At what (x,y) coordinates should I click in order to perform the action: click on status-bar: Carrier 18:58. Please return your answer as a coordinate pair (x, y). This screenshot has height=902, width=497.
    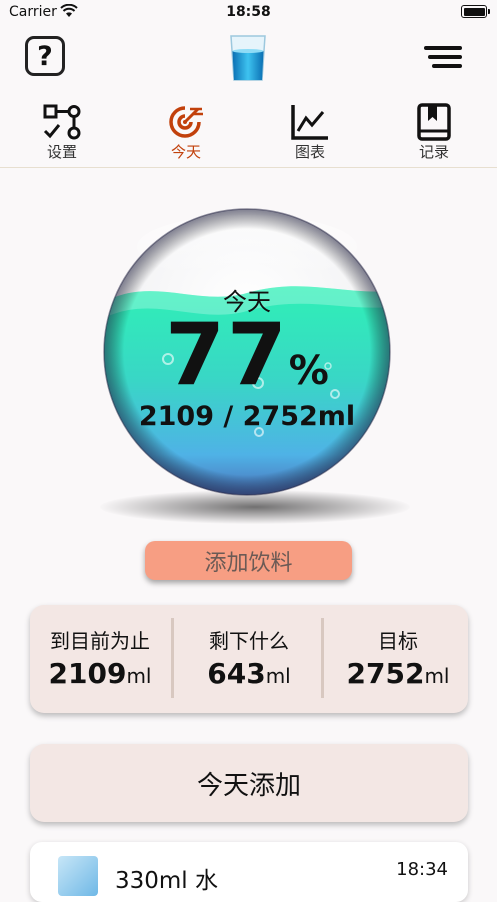
    Looking at the image, I should click on (248, 13).